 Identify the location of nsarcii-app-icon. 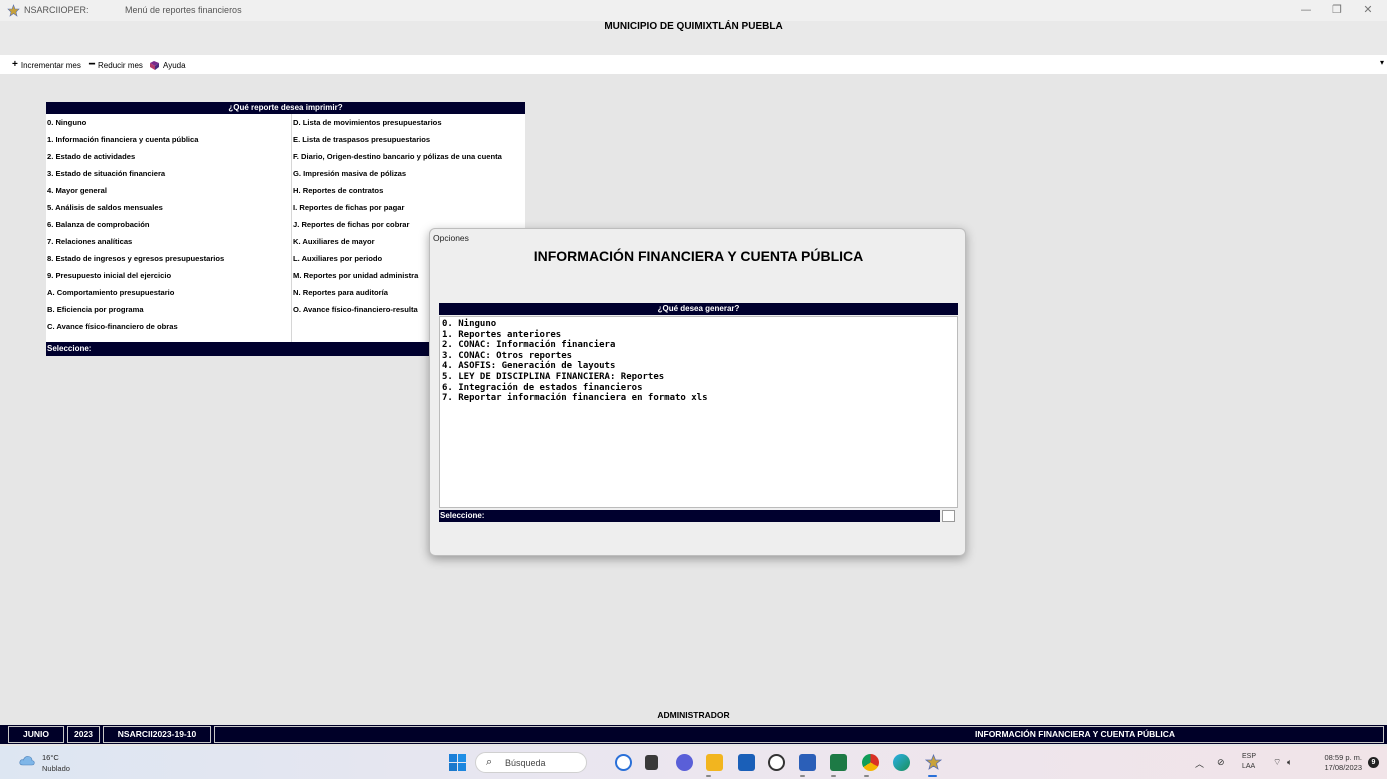
(933, 762).